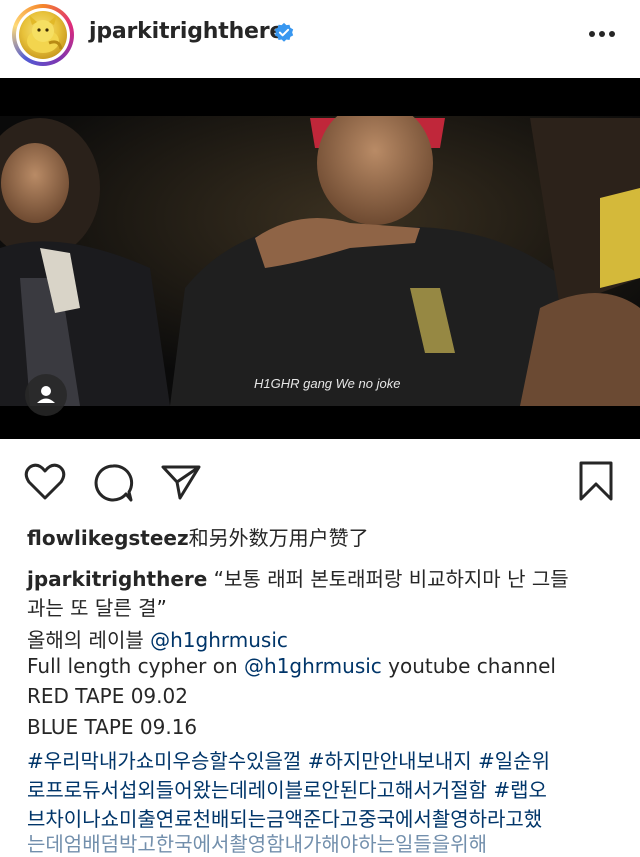  Describe the element at coordinates (288, 759) in the screenshot. I see `hashtags-line-1: #우리막내가쇼미우승할수있을껄 #하지만안내보내지 #일순위` at that location.